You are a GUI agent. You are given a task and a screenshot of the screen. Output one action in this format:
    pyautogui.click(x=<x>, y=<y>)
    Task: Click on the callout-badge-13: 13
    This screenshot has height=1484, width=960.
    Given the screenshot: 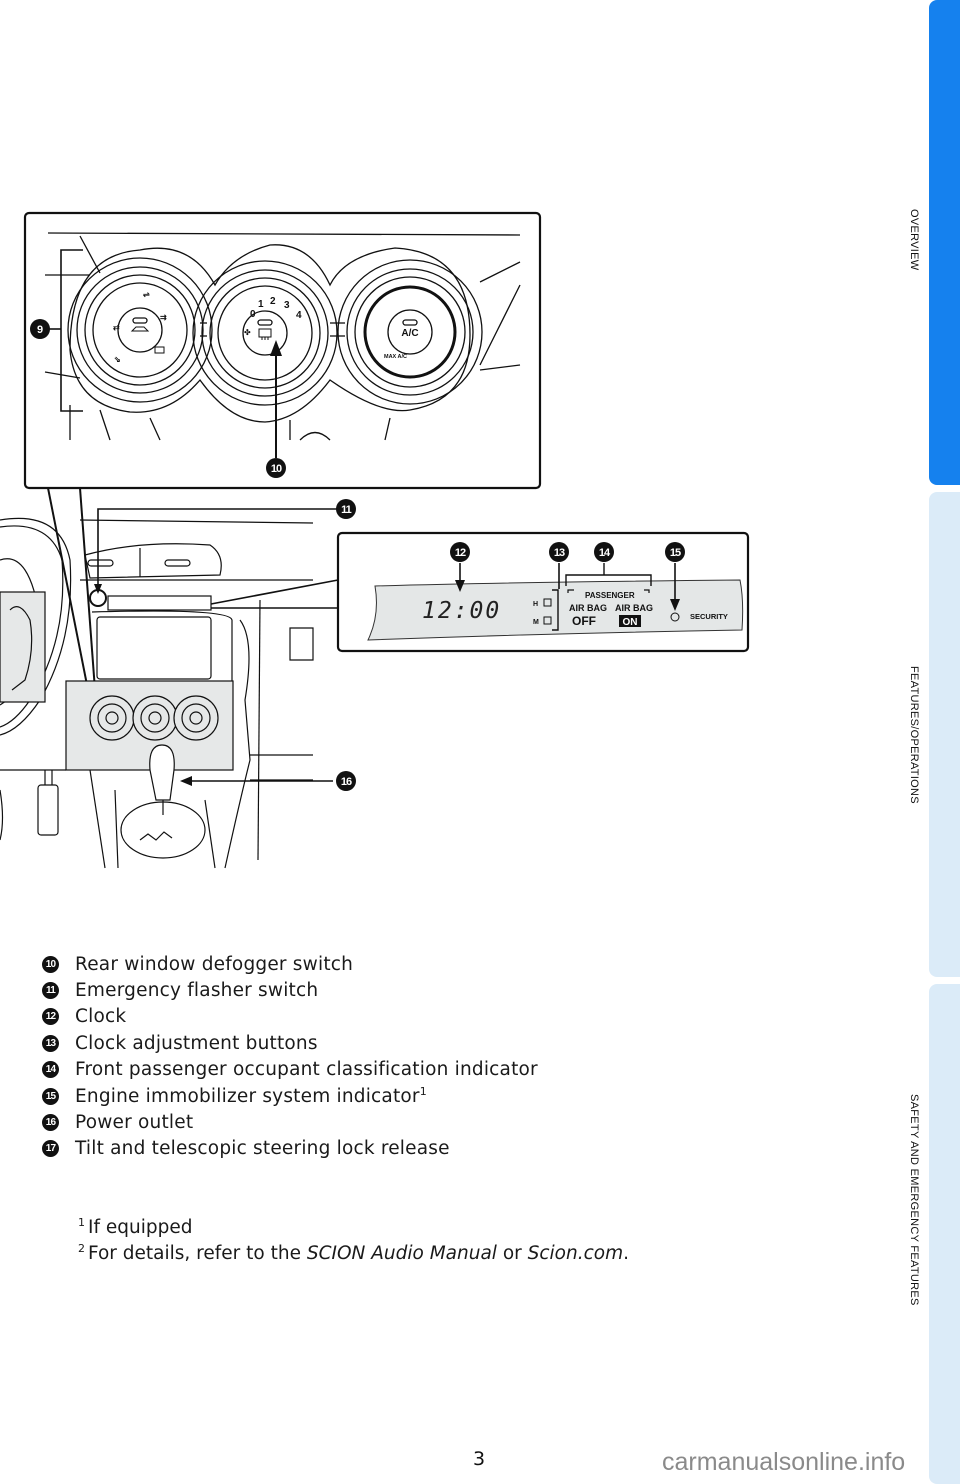 What is the action you would take?
    pyautogui.click(x=50, y=1043)
    